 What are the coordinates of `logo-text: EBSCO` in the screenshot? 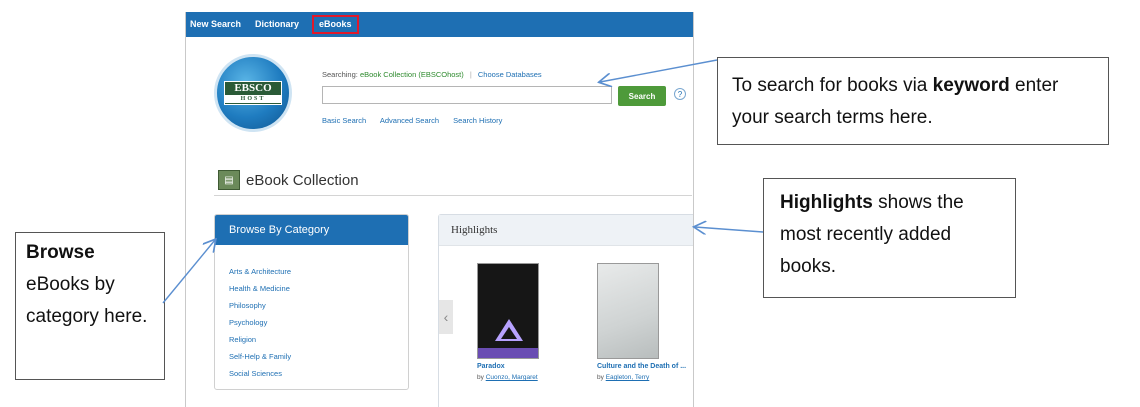 It's located at (253, 88).